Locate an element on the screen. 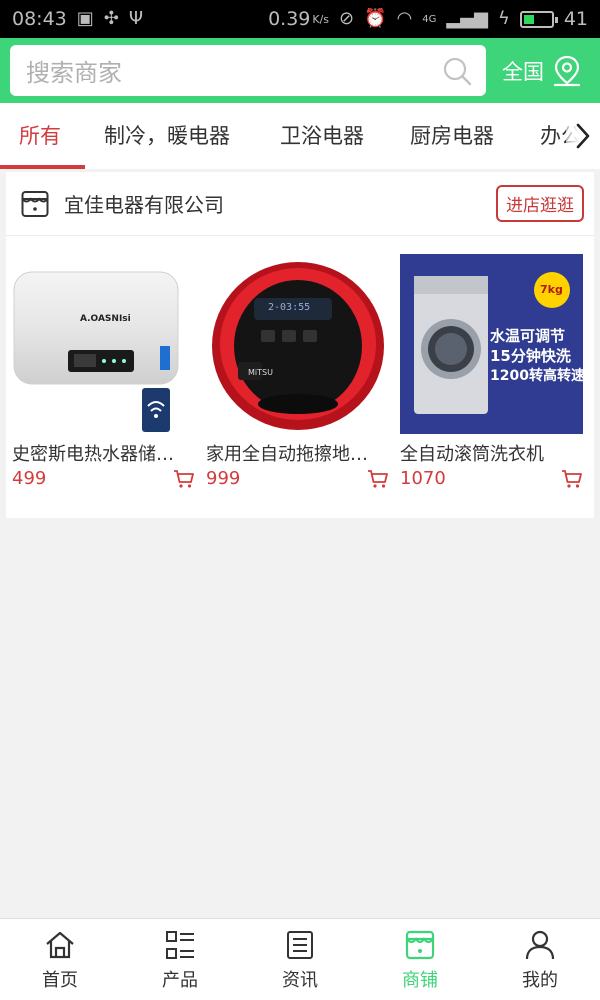 Image resolution: width=600 pixels, height=1000 pixels. search-icon is located at coordinates (457, 71).